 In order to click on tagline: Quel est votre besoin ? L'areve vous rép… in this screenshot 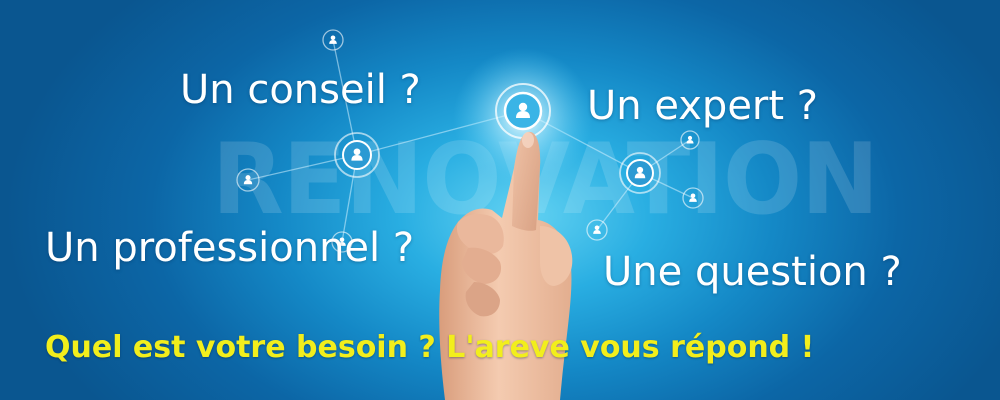, I will do `click(430, 347)`.